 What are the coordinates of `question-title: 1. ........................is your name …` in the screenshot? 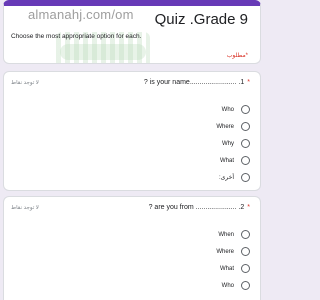 It's located at (197, 82).